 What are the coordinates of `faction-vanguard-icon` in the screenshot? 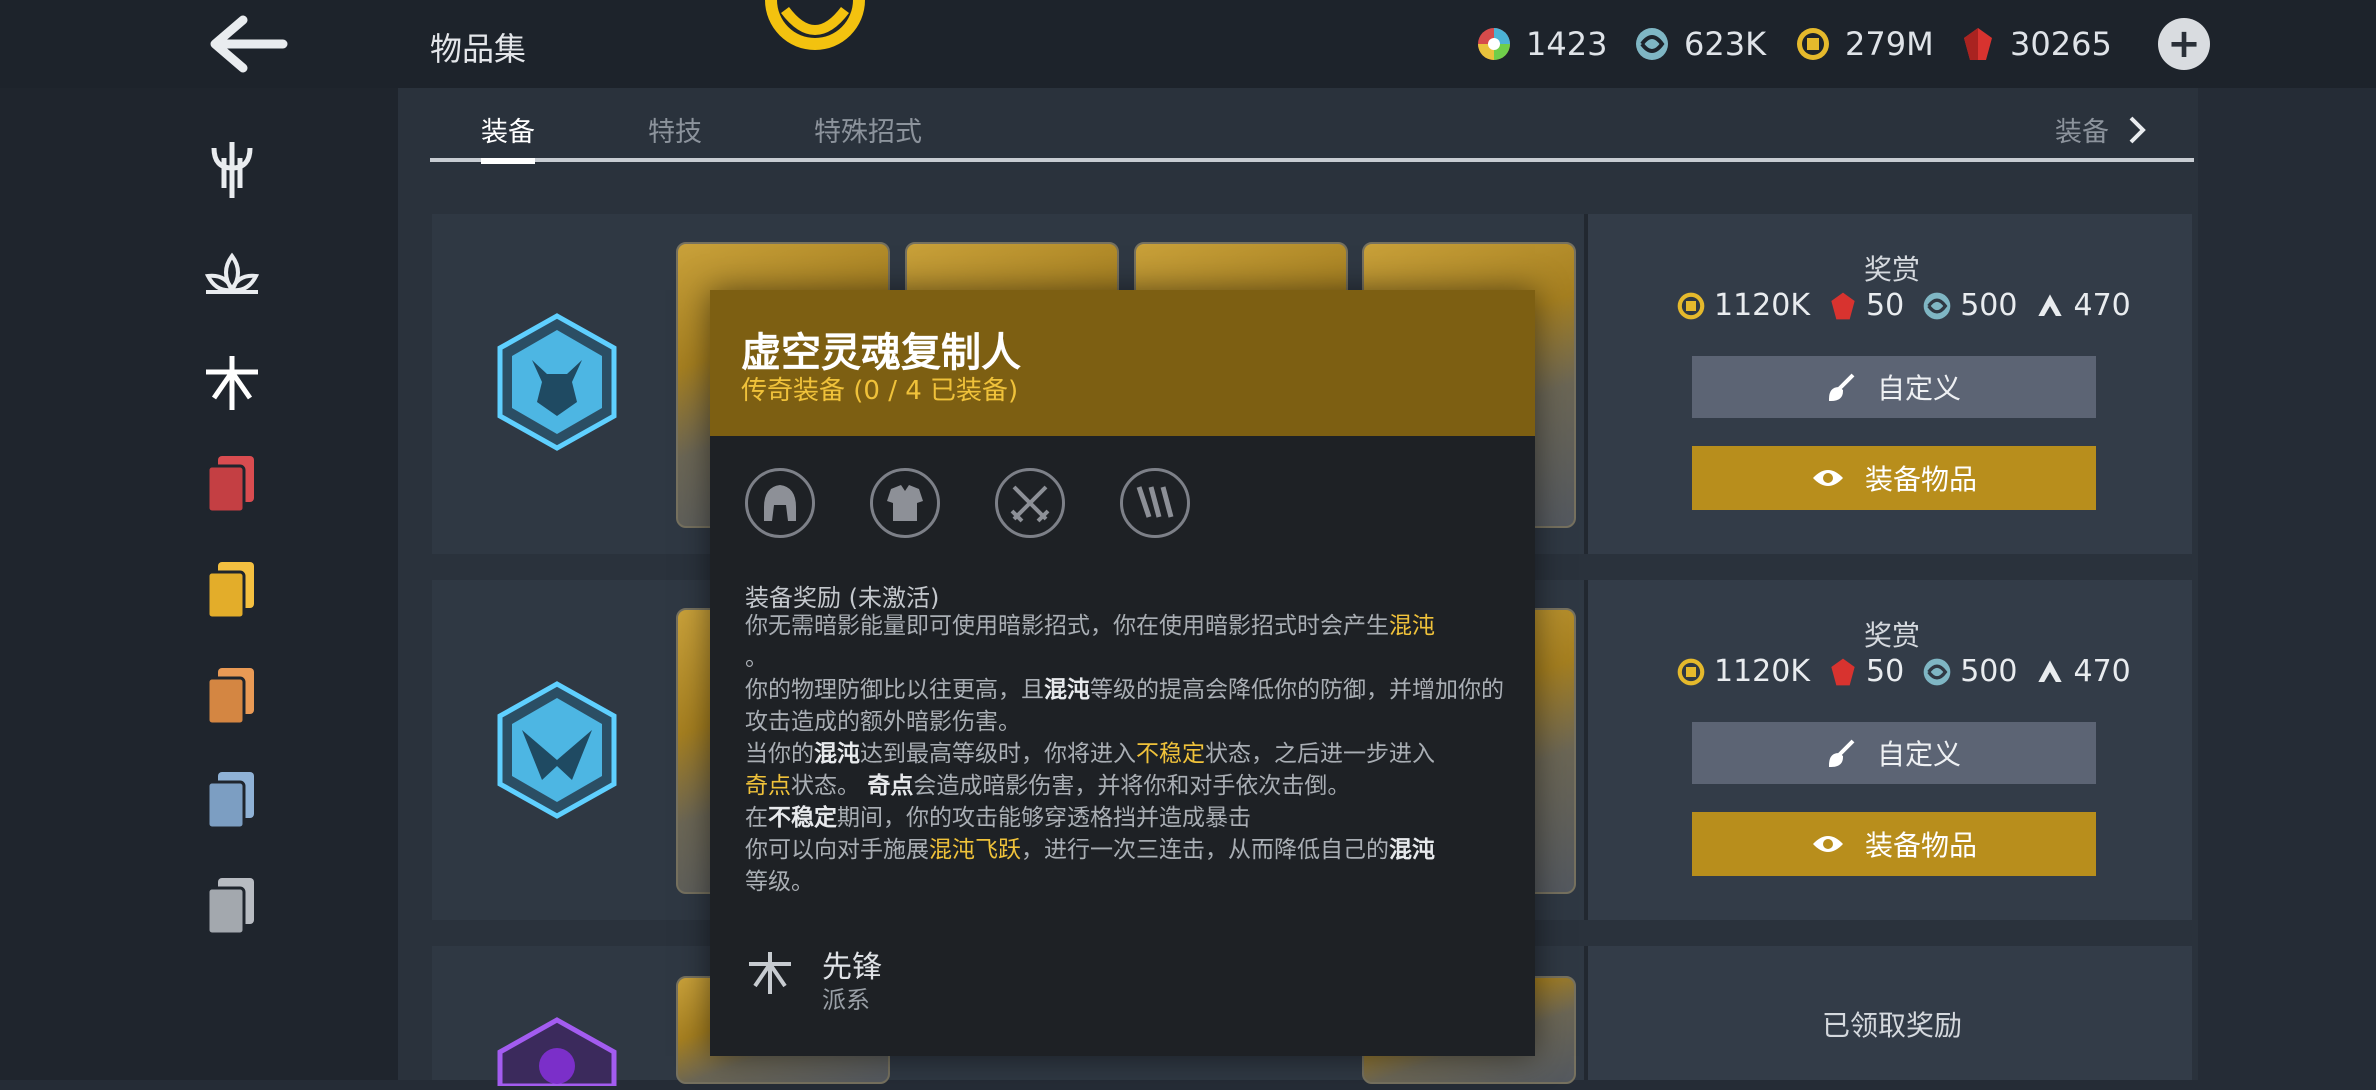 It's located at (770, 975).